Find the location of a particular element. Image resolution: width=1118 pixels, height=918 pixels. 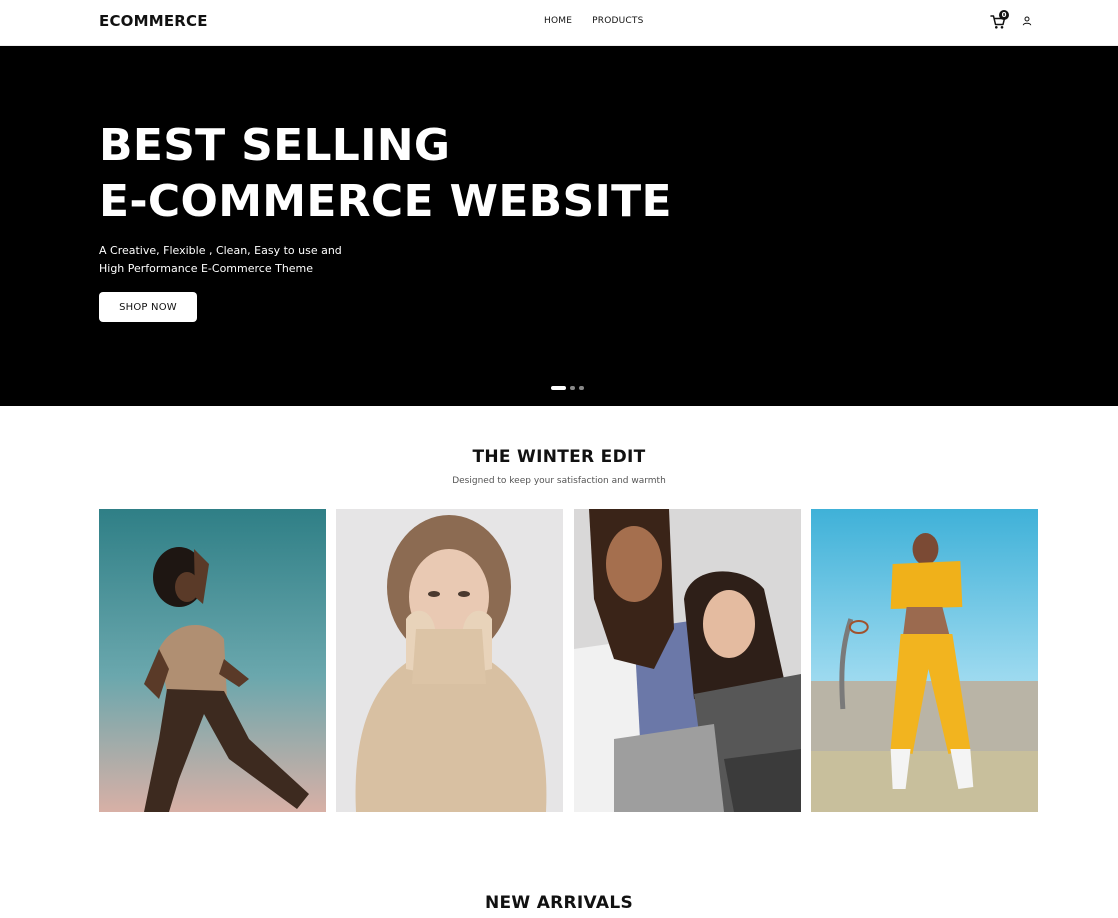

nav-link-products: PRODUCTS is located at coordinates (617, 21).